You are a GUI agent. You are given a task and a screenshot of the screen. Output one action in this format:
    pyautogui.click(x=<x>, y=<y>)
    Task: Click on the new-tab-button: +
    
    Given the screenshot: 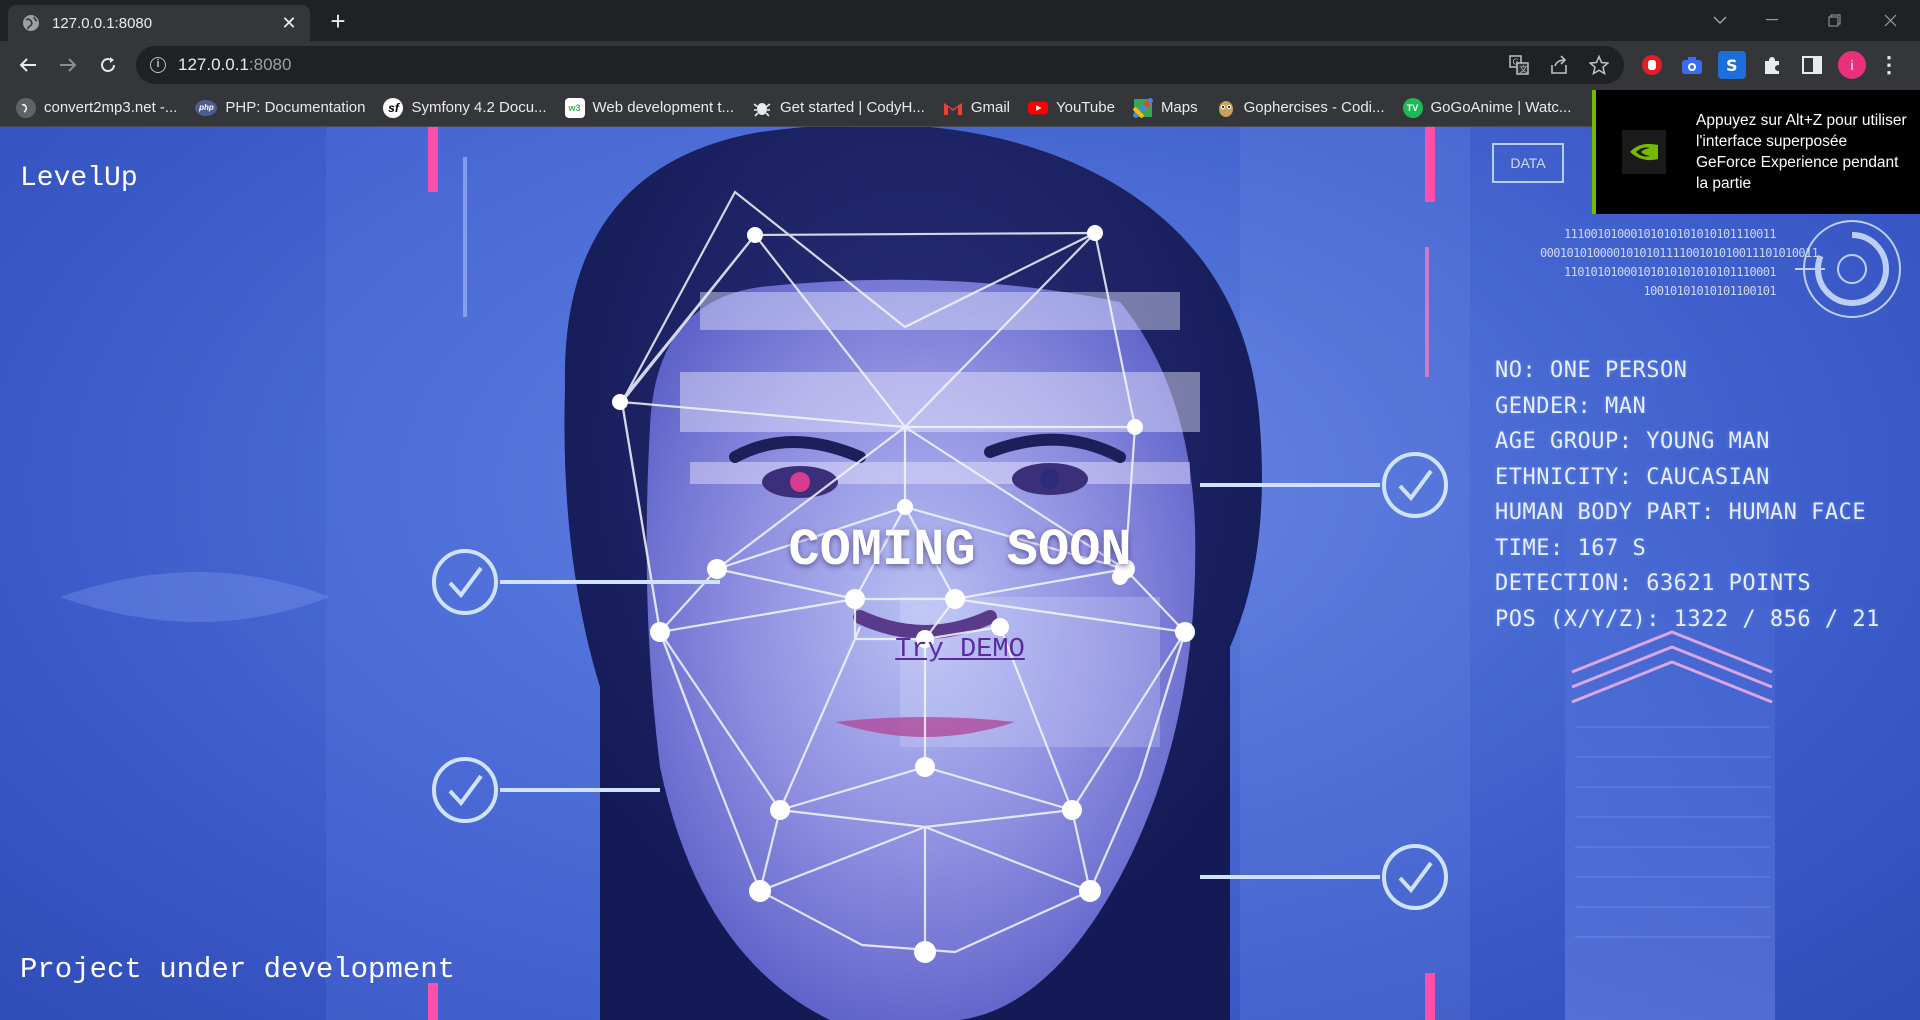 What is the action you would take?
    pyautogui.click(x=338, y=22)
    